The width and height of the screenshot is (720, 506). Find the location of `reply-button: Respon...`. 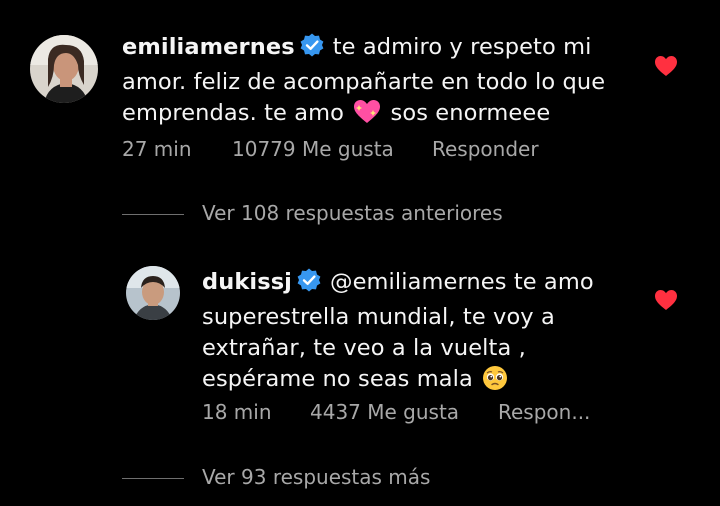

reply-button: Respon... is located at coordinates (544, 412).